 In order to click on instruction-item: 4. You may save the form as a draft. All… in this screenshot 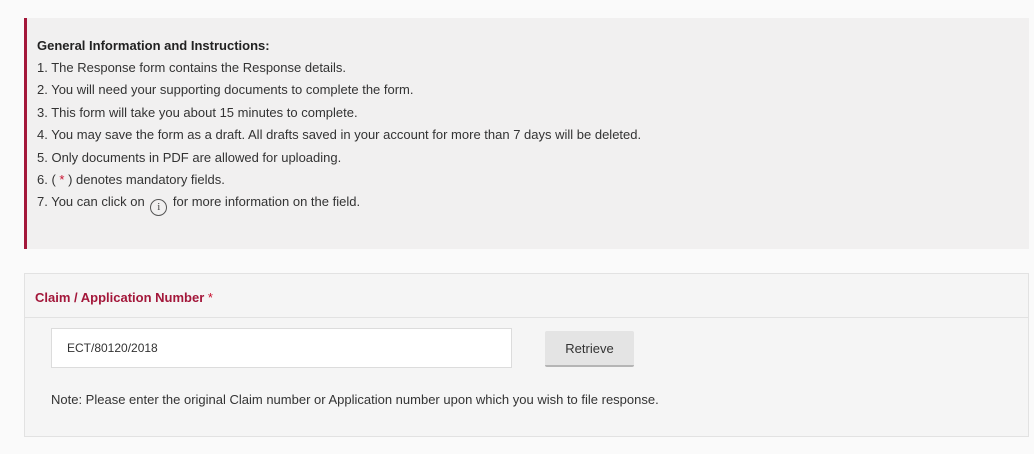, I will do `click(339, 135)`.